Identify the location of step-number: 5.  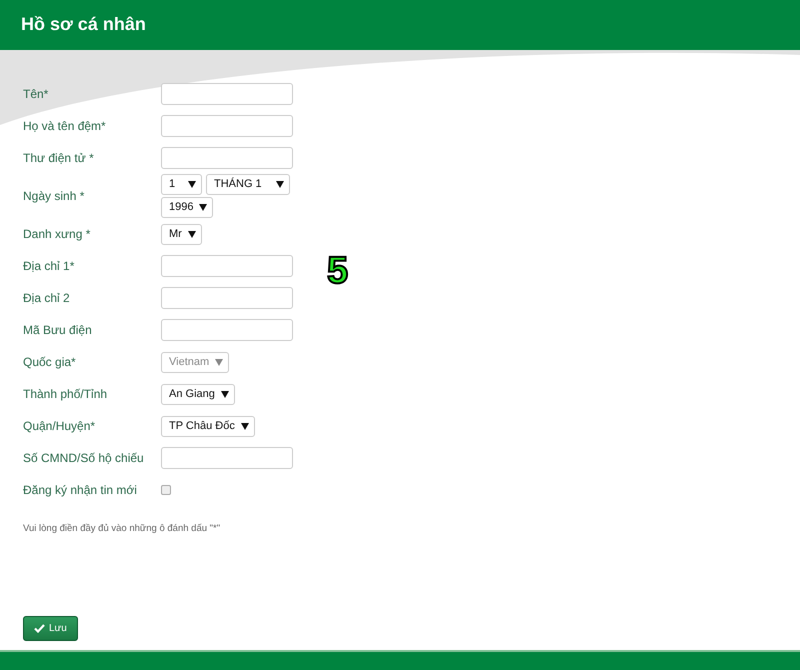
(337, 271).